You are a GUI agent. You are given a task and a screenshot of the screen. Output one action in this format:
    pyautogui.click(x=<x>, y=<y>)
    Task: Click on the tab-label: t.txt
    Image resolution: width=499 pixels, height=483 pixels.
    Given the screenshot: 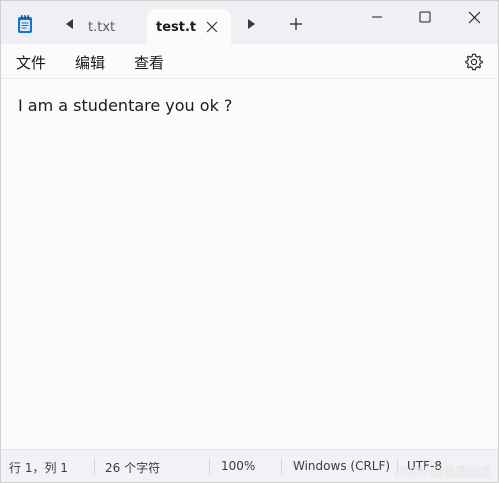 What is the action you would take?
    pyautogui.click(x=102, y=27)
    